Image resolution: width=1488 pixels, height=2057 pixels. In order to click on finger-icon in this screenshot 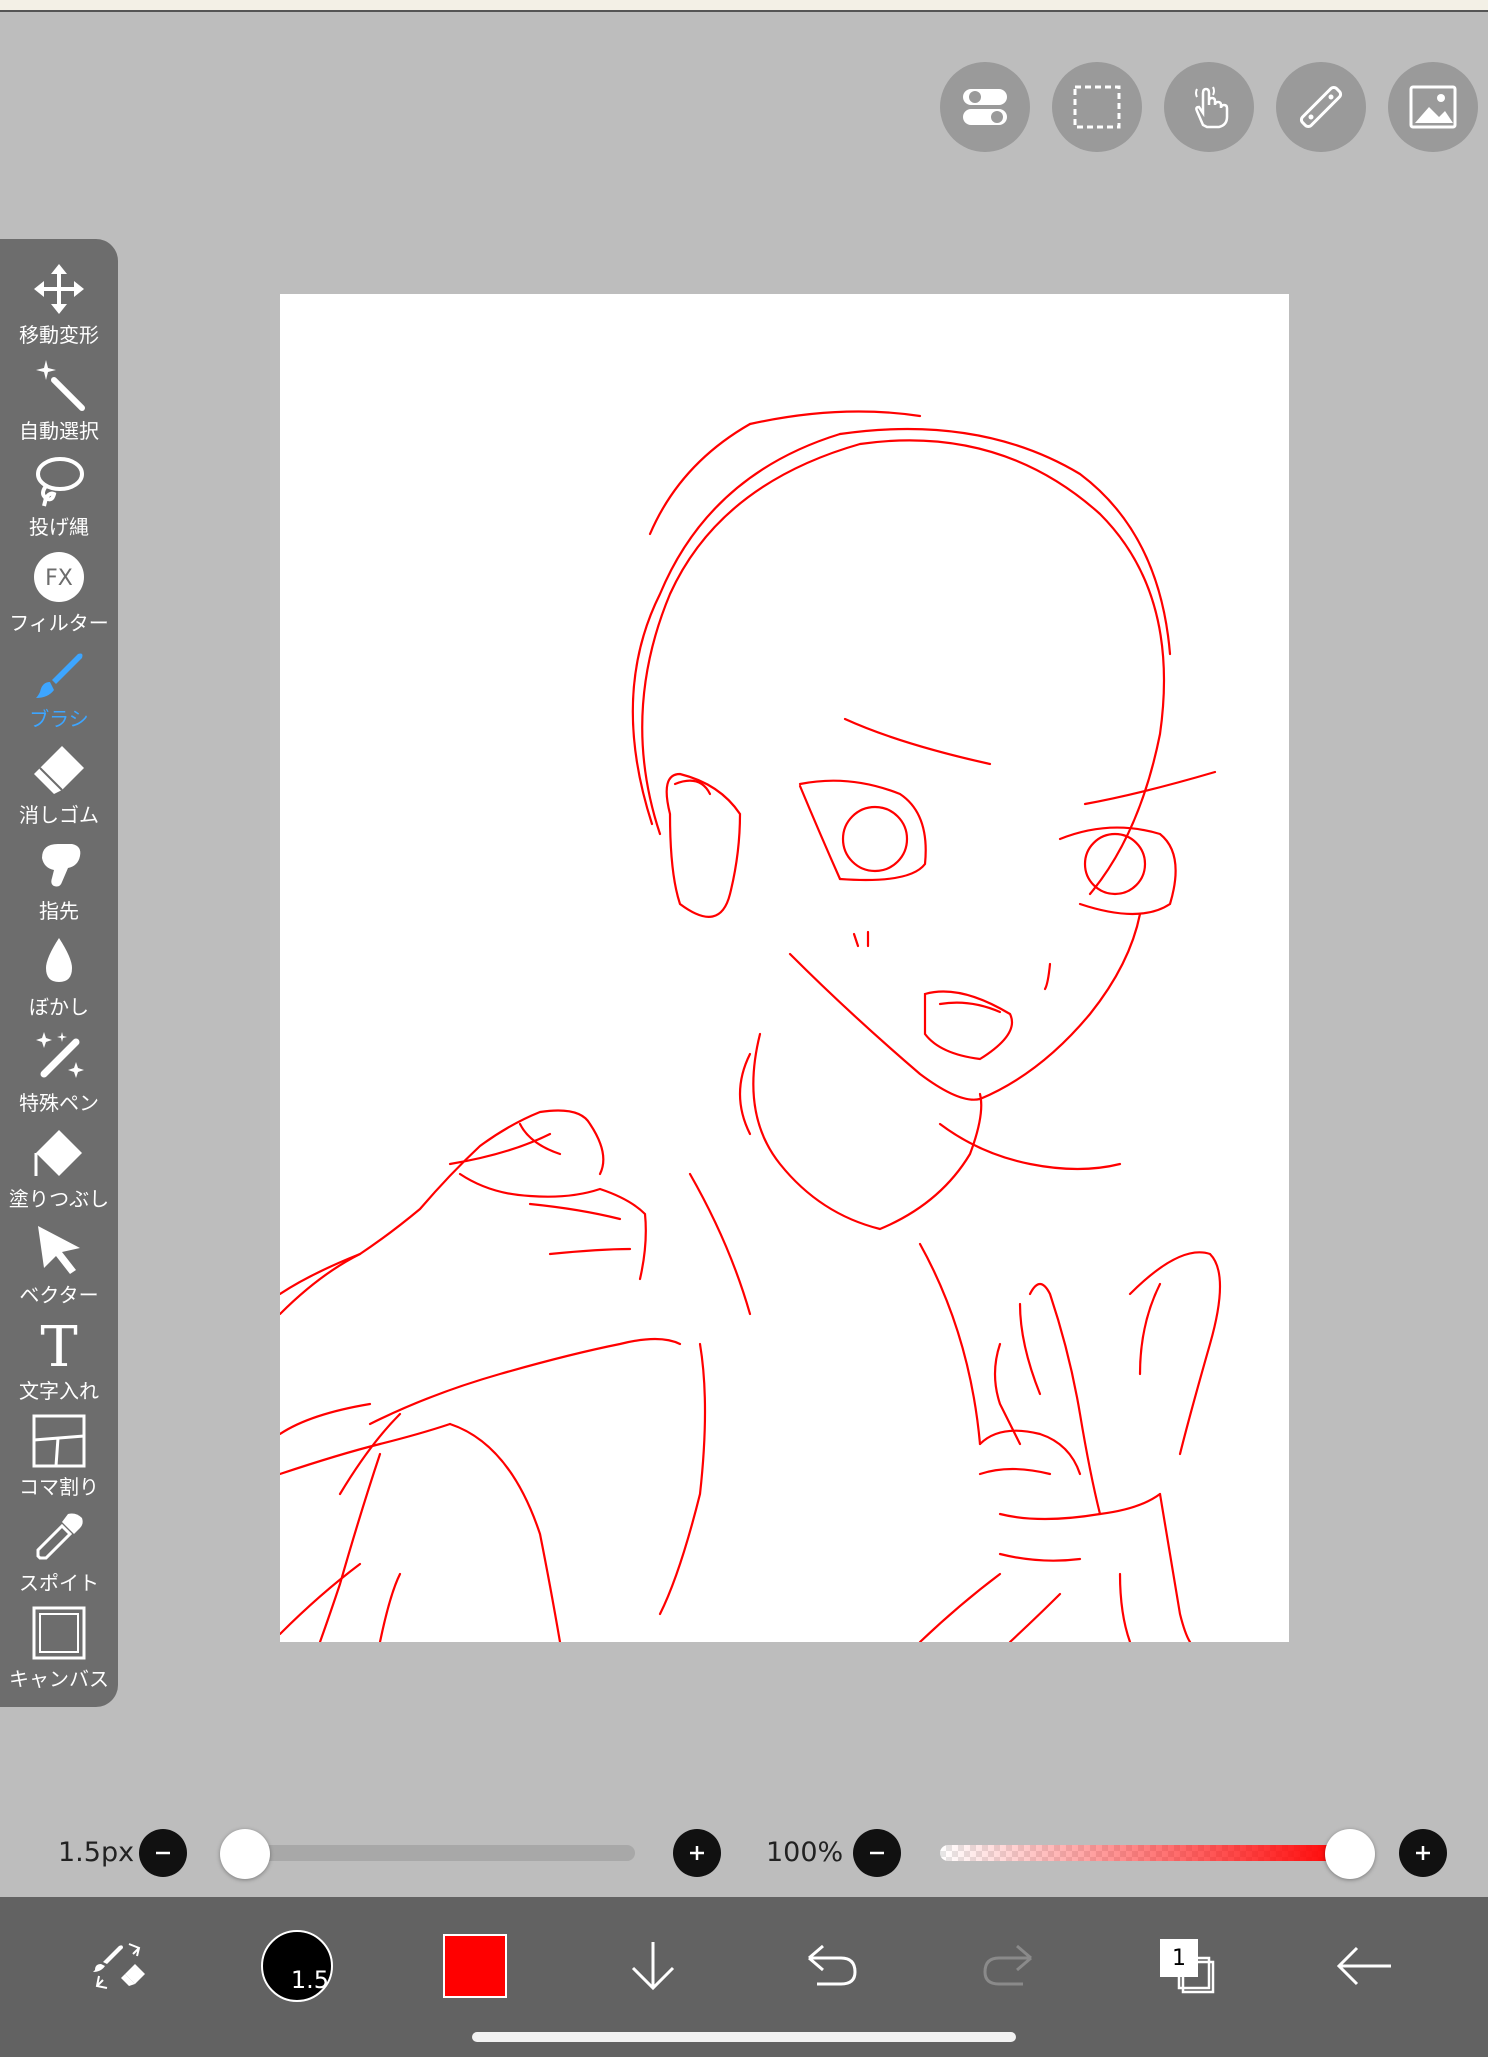, I will do `click(61, 865)`.